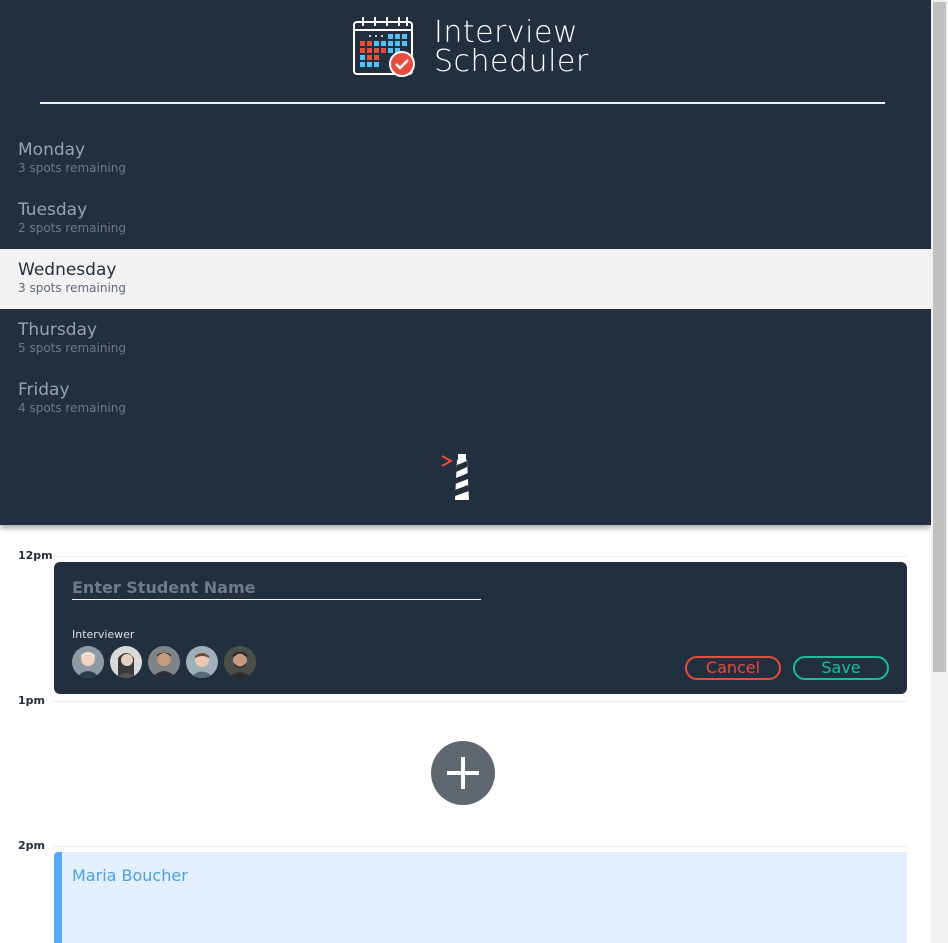 The height and width of the screenshot is (943, 948). Describe the element at coordinates (465, 159) in the screenshot. I see `day-item-monday: Monday 3 spots remaining` at that location.